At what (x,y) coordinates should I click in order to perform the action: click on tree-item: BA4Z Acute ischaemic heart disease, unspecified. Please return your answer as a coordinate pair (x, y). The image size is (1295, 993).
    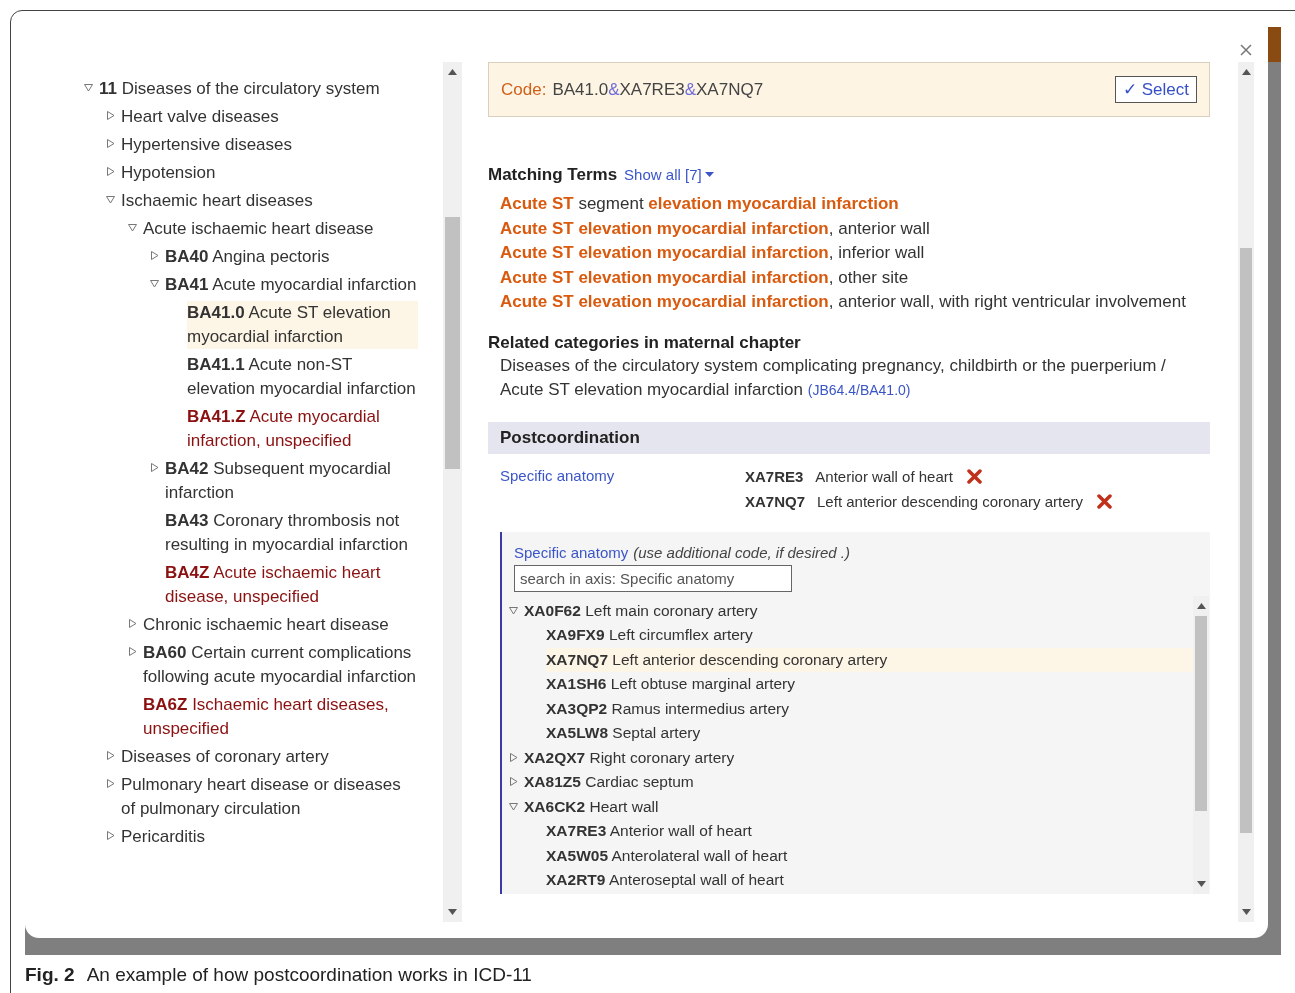
    Looking at the image, I should click on (291, 585).